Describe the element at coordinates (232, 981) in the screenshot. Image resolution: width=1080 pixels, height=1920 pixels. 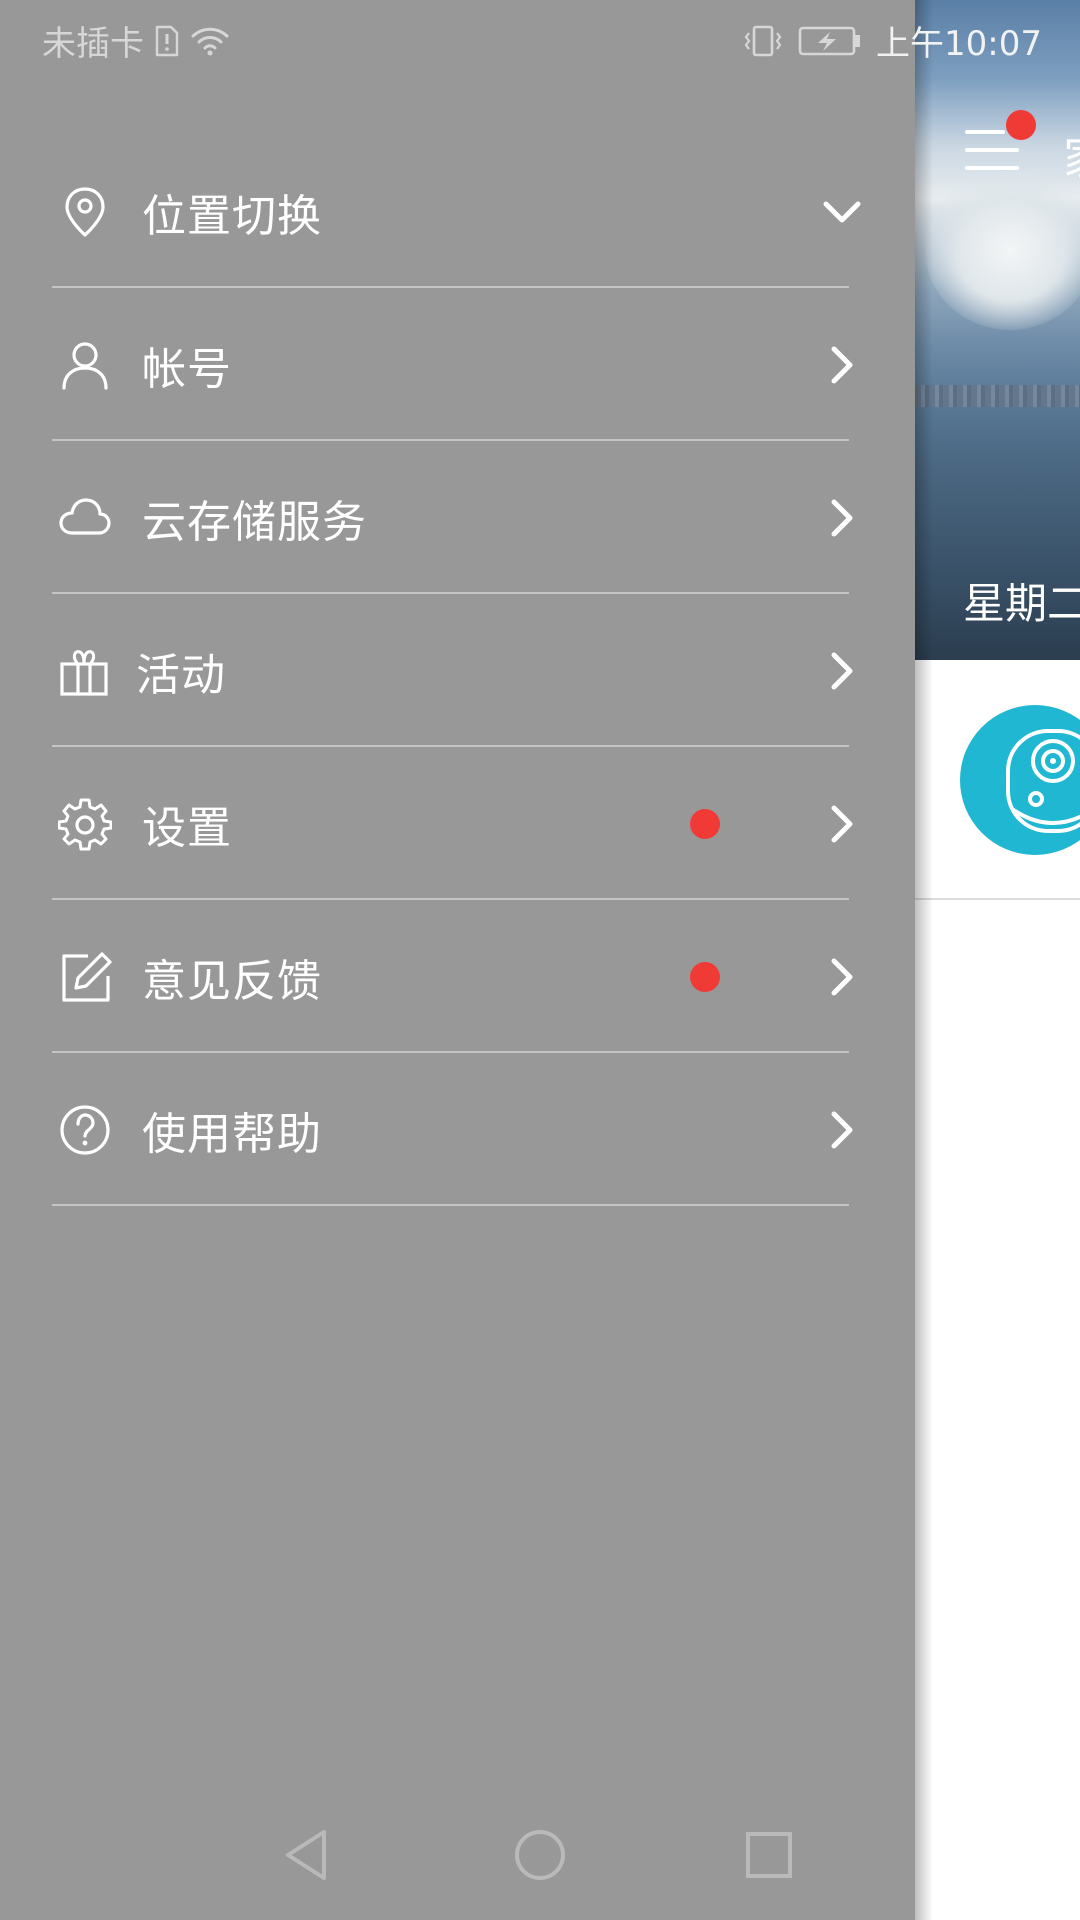
I see `menu-label-feedback: 意见反馈` at that location.